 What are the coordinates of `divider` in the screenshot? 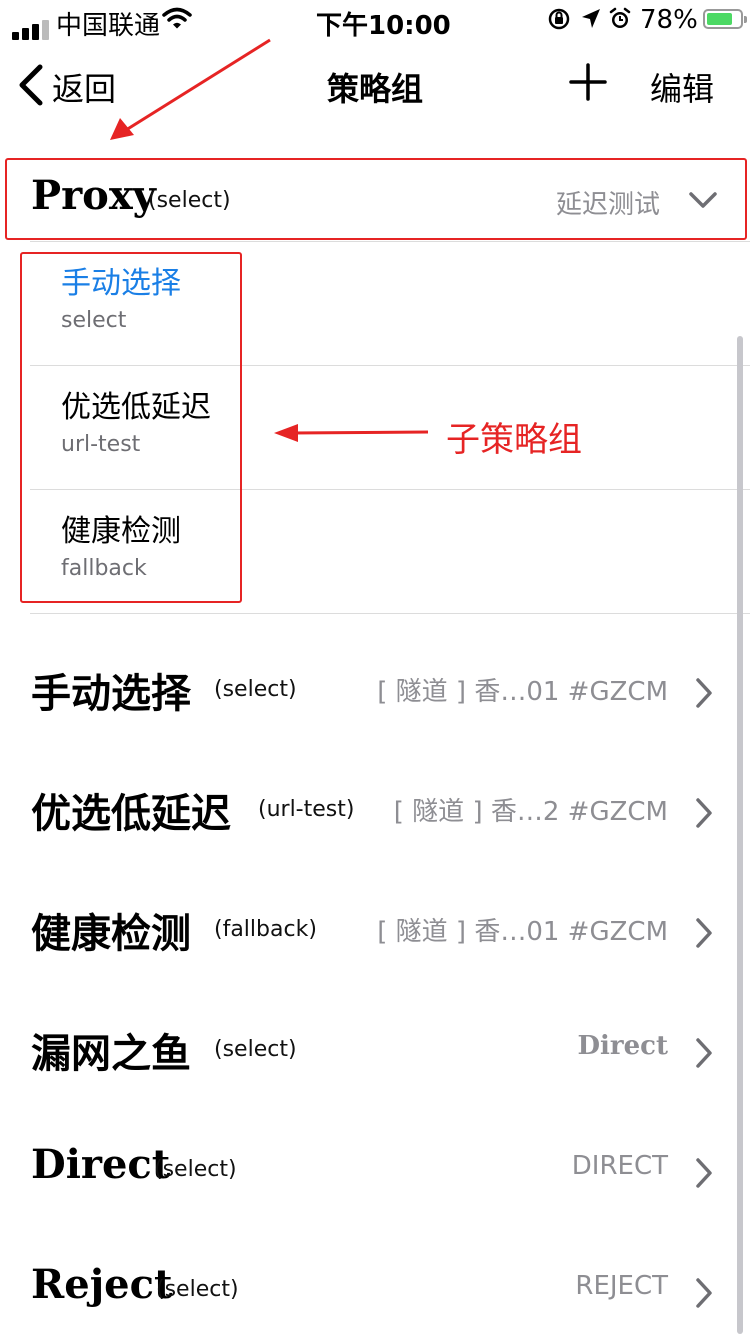 It's located at (390, 613).